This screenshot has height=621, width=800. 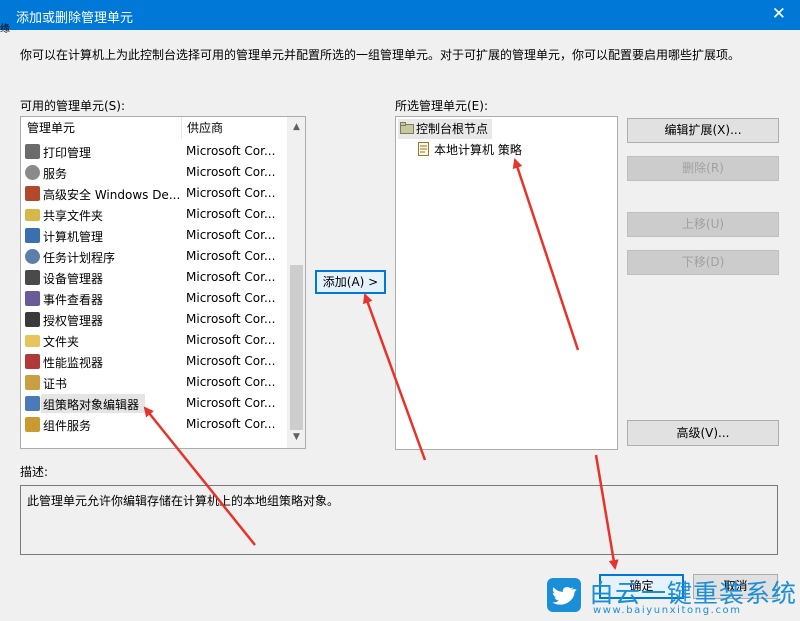 What do you see at coordinates (32, 277) in the screenshot?
I see `device-manager-icon` at bounding box center [32, 277].